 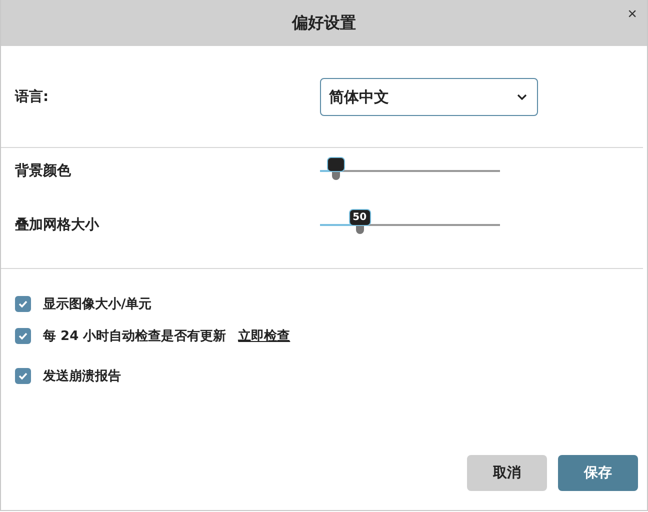 I want to click on option-label: 发送崩溃报告, so click(x=82, y=376).